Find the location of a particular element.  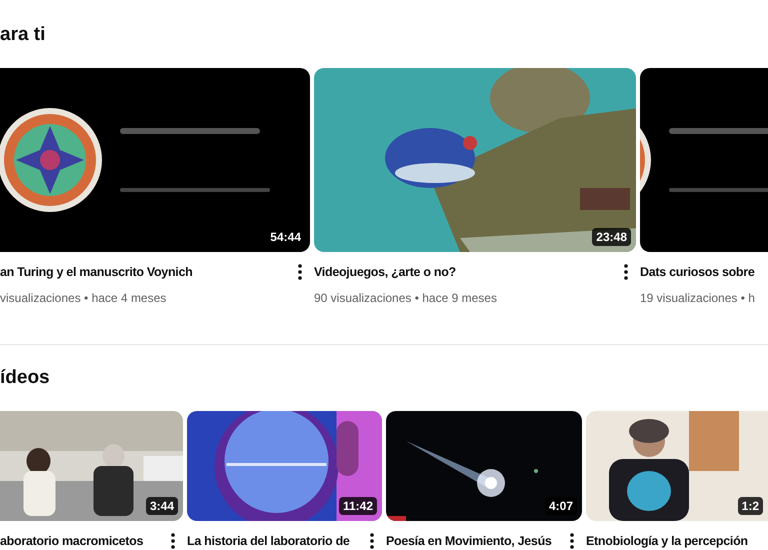

duration-badge: 3:44 is located at coordinates (162, 506).